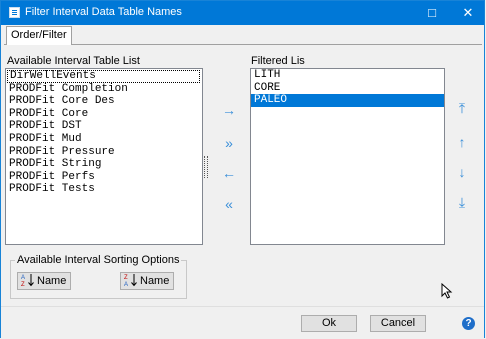 The width and height of the screenshot is (486, 339). What do you see at coordinates (462, 172) in the screenshot?
I see `move-down-button: ↓` at bounding box center [462, 172].